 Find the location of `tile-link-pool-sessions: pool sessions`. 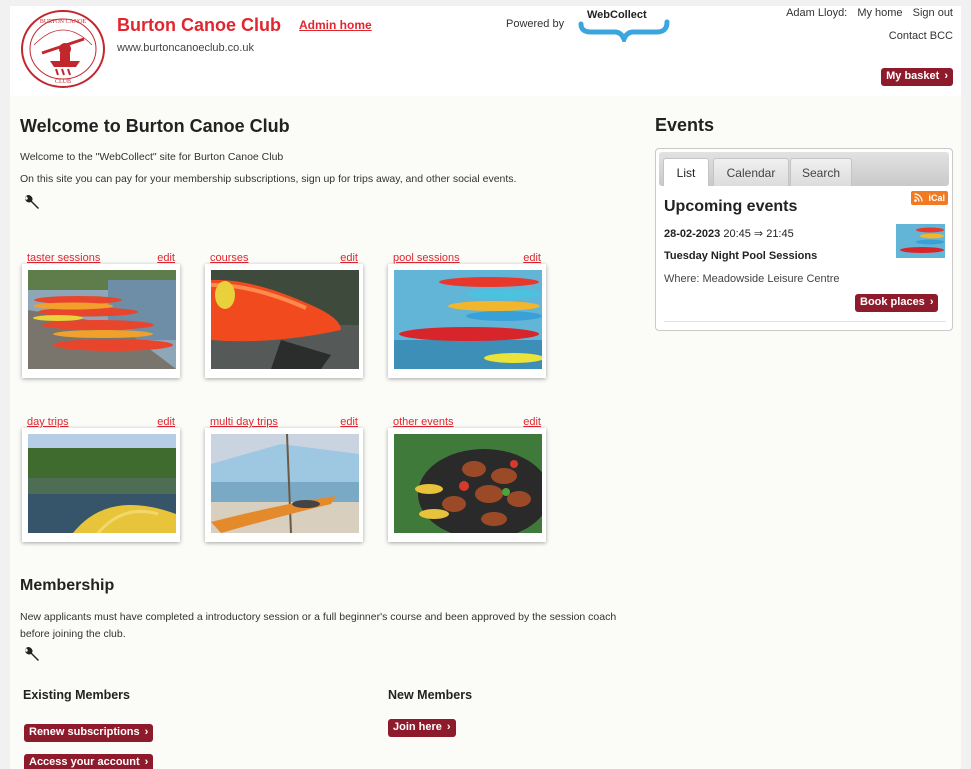

tile-link-pool-sessions: pool sessions is located at coordinates (426, 258).